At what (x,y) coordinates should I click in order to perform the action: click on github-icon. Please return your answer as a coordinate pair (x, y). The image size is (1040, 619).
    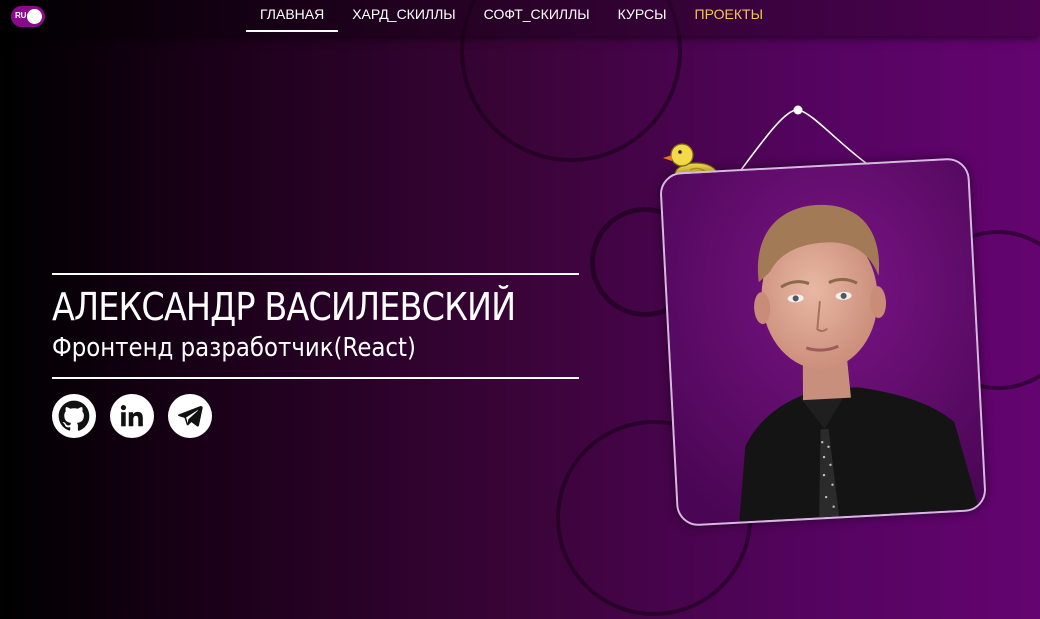
    Looking at the image, I should click on (74, 415).